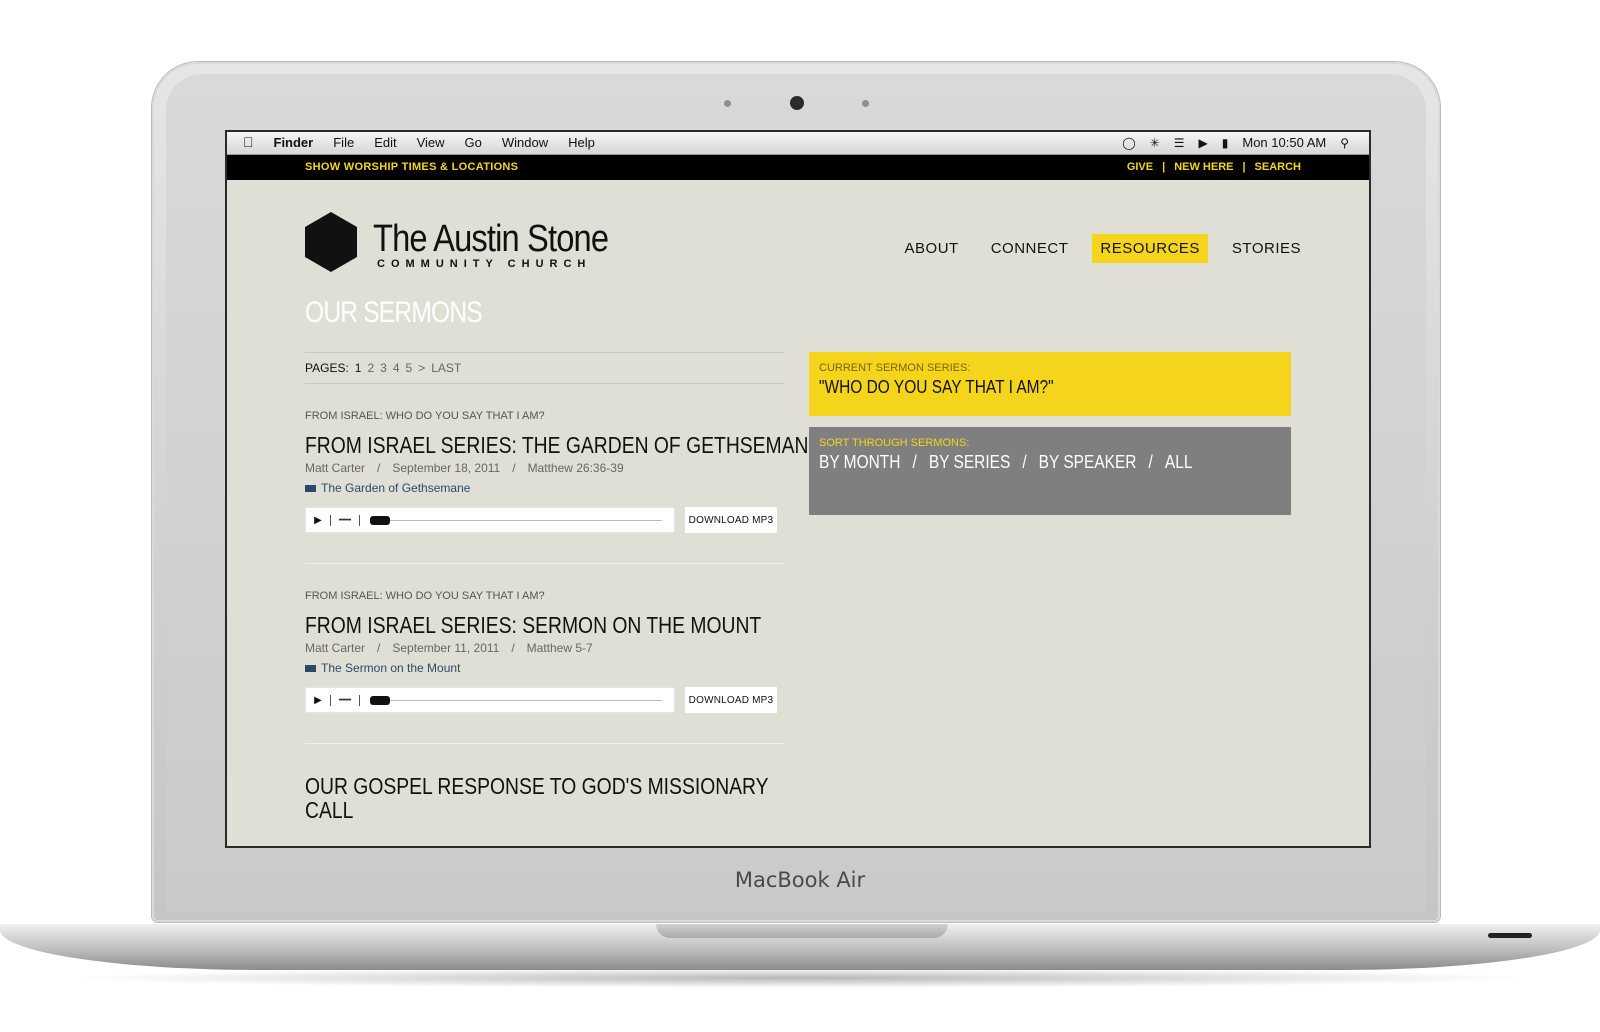 The height and width of the screenshot is (1032, 1600). Describe the element at coordinates (559, 648) in the screenshot. I see `sermon-scripture: Matthew 5-7` at that location.